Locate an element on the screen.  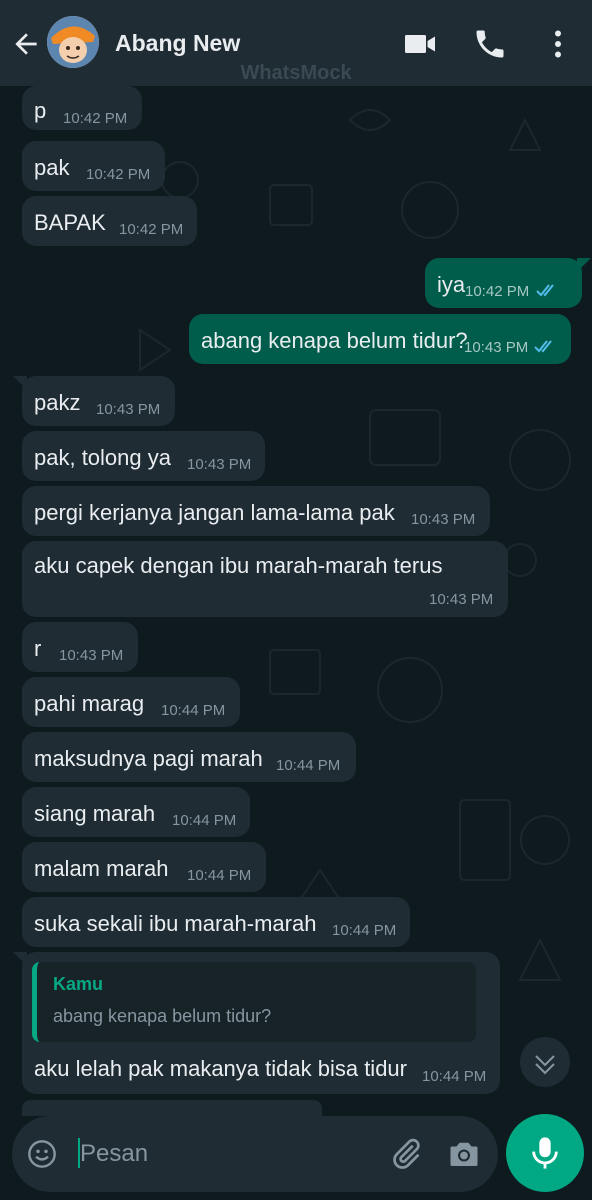
message-bubble: iya 10:42 PM is located at coordinates (508, 283).